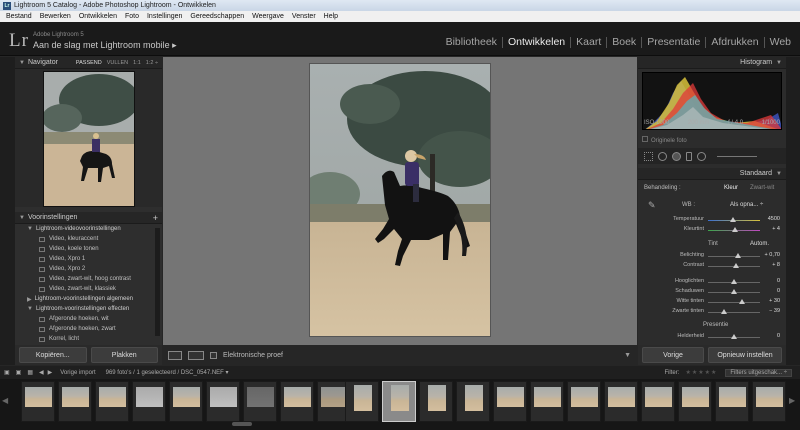 The image size is (800, 430). I want to click on zoom-1-1: 1:1, so click(137, 63).